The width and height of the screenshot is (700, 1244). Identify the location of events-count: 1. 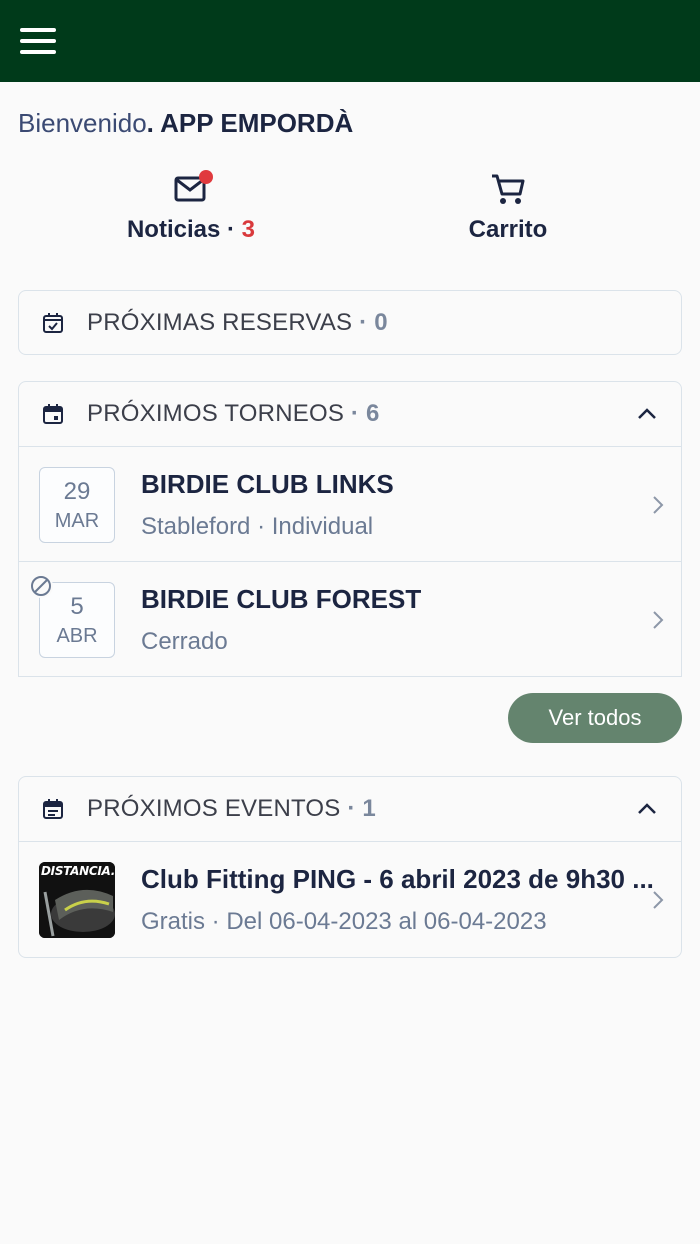
(369, 808).